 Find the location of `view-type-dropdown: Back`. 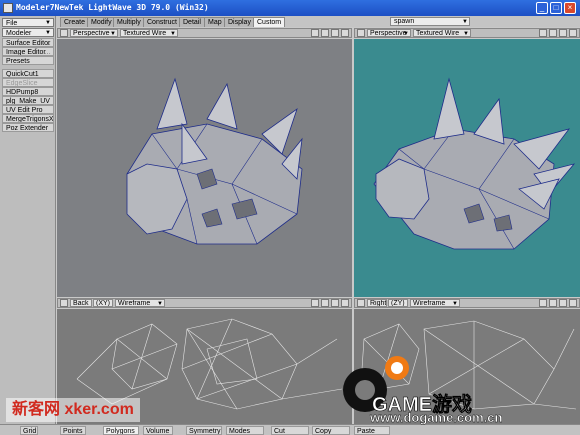

view-type-dropdown: Back is located at coordinates (81, 303).